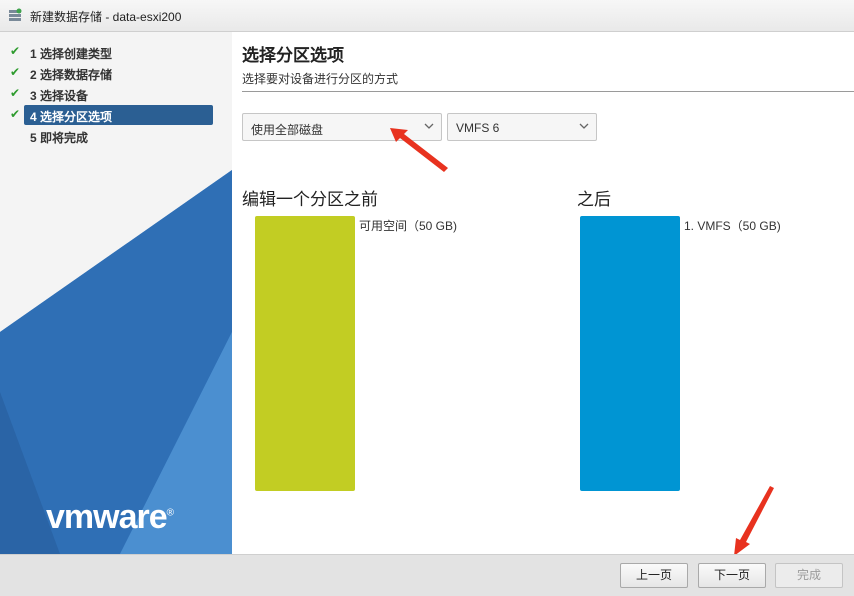  What do you see at coordinates (310, 199) in the screenshot?
I see `before-heading: 编辑一个分区之前` at bounding box center [310, 199].